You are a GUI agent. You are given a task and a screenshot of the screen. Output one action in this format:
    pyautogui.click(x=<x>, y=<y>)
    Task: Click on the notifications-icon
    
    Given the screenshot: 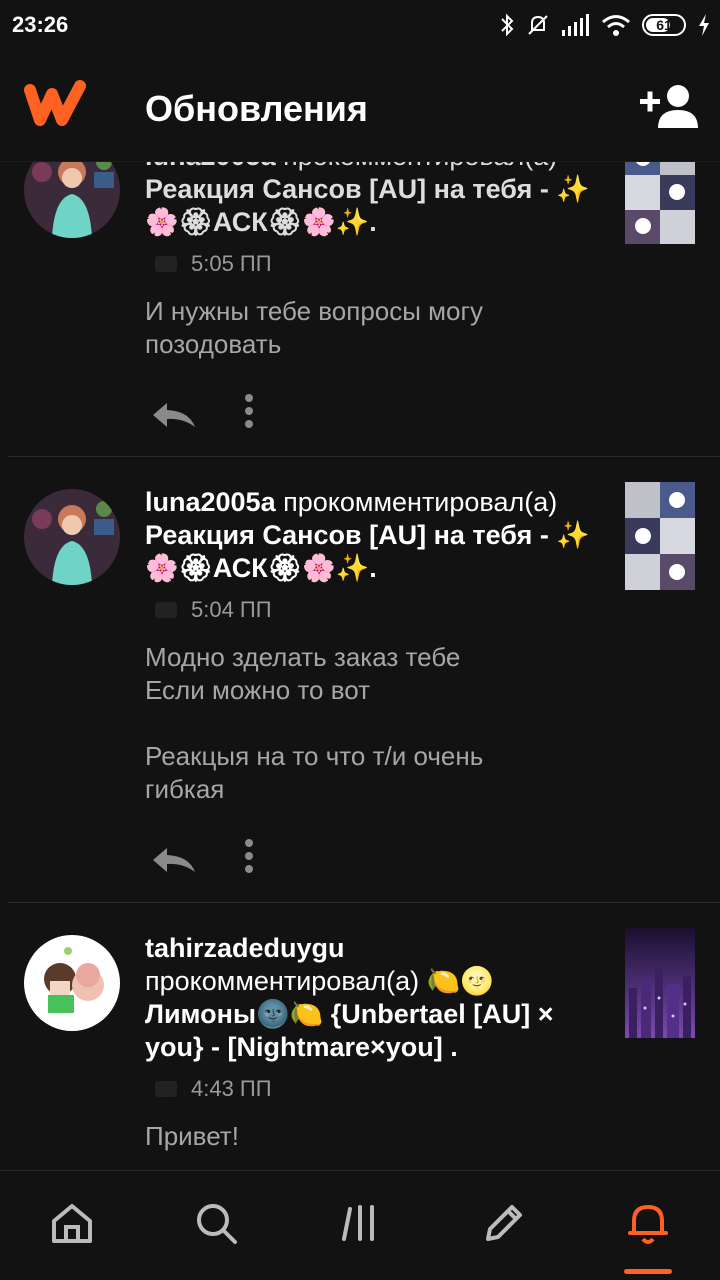 What is the action you would take?
    pyautogui.click(x=648, y=1223)
    